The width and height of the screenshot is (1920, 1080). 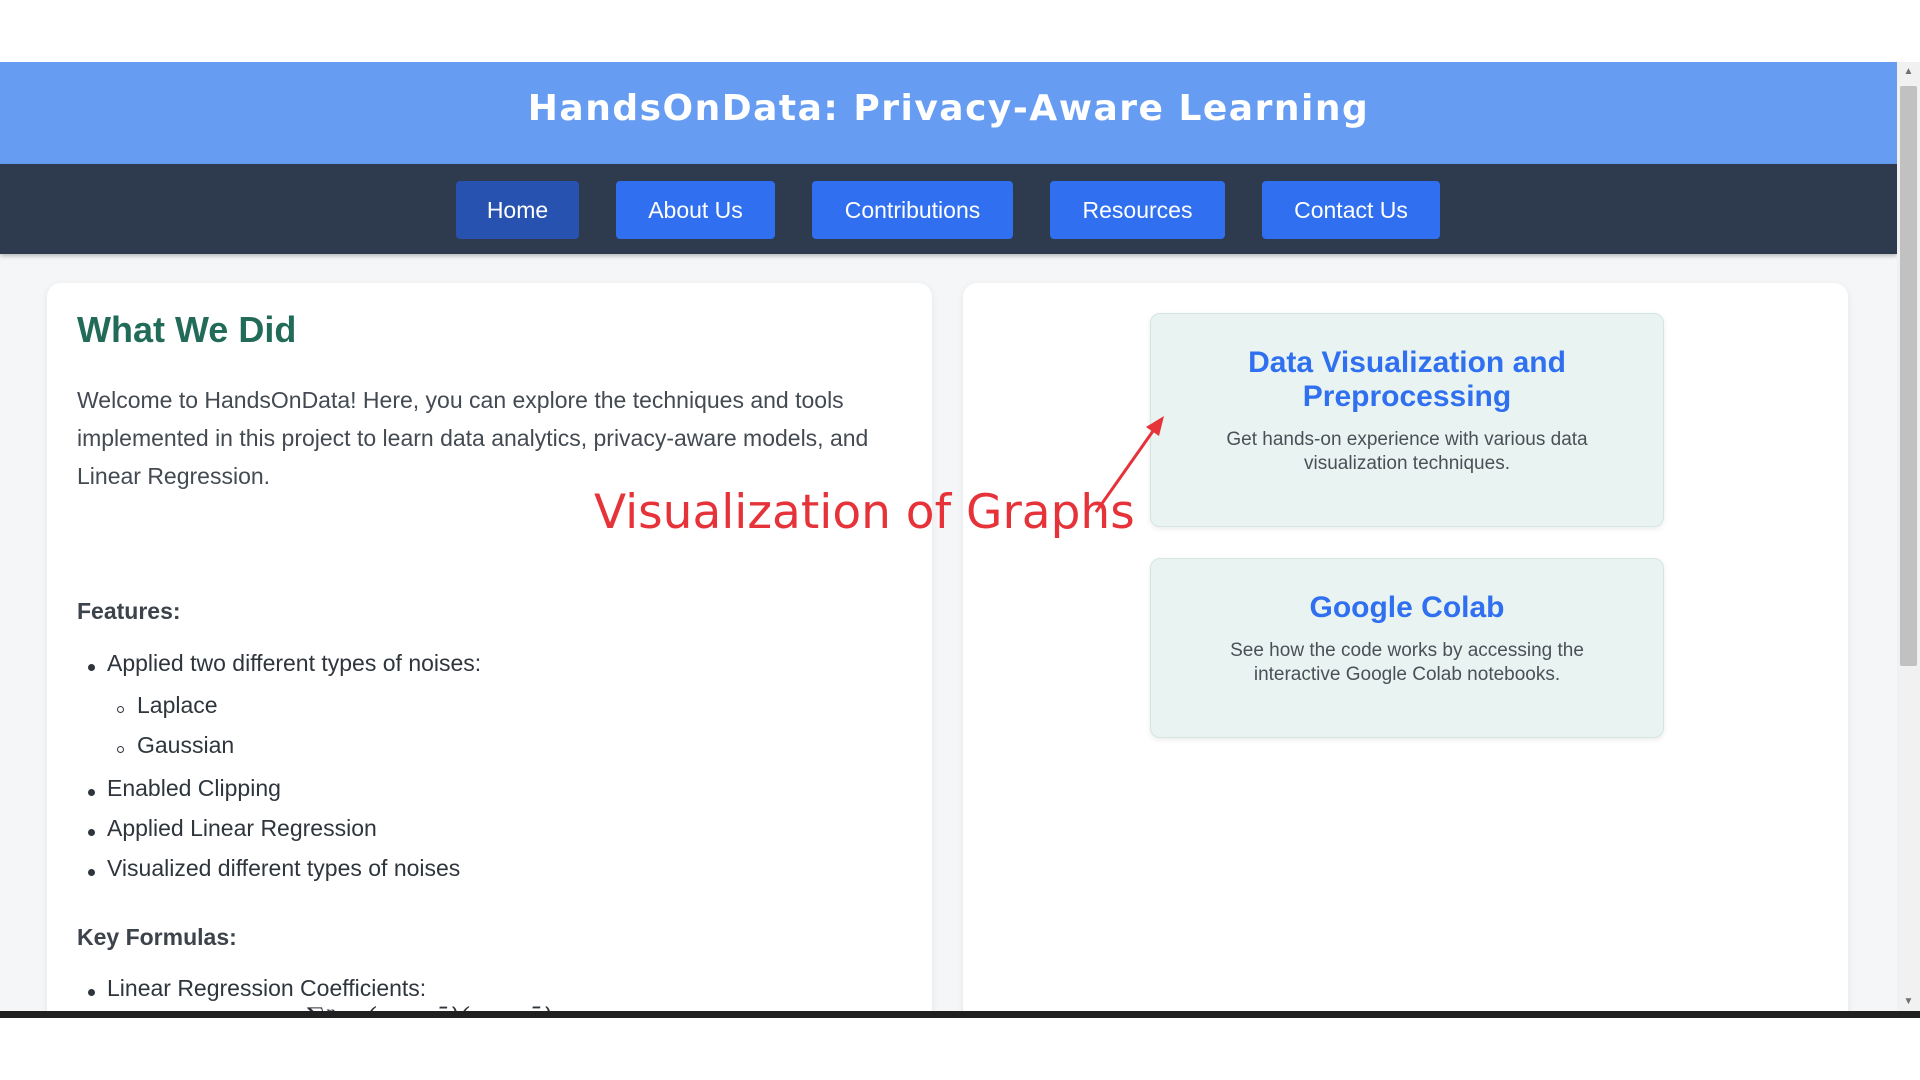 I want to click on annotation-arrow-icon, so click(x=1129, y=464).